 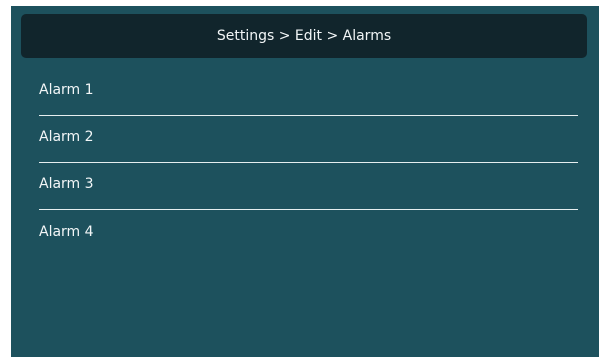 What do you see at coordinates (308, 139) in the screenshot?
I see `alarm-list-item-2: Alarm 2` at bounding box center [308, 139].